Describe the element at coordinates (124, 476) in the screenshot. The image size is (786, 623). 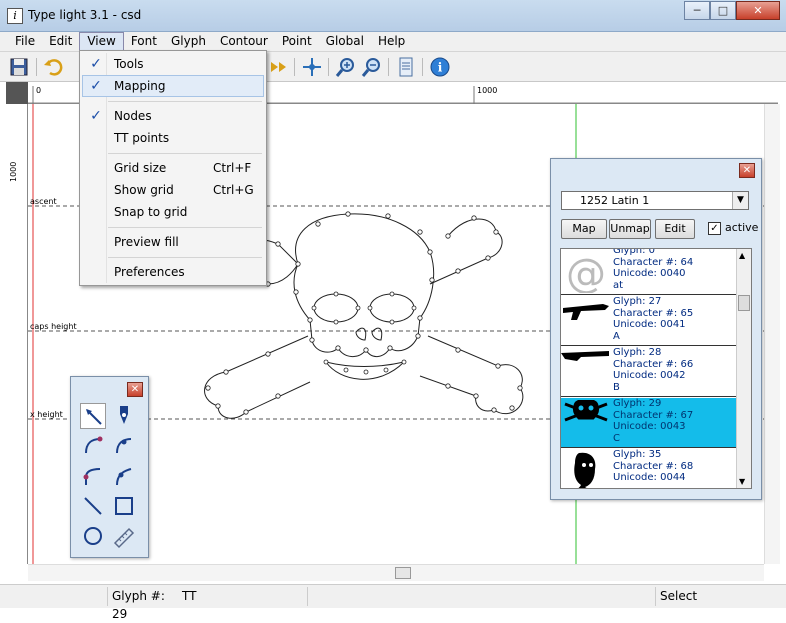
I see `tangent-point-icon` at that location.